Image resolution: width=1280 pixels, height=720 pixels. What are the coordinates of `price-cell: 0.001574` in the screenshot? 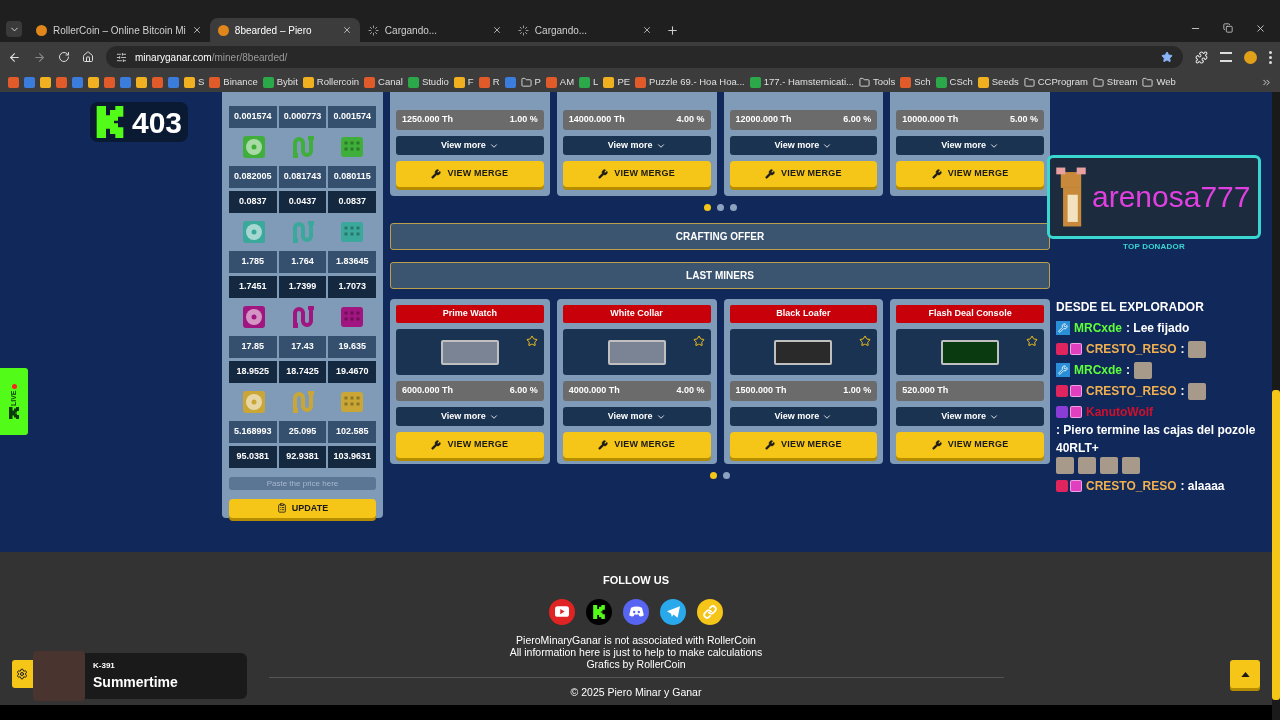 It's located at (352, 117).